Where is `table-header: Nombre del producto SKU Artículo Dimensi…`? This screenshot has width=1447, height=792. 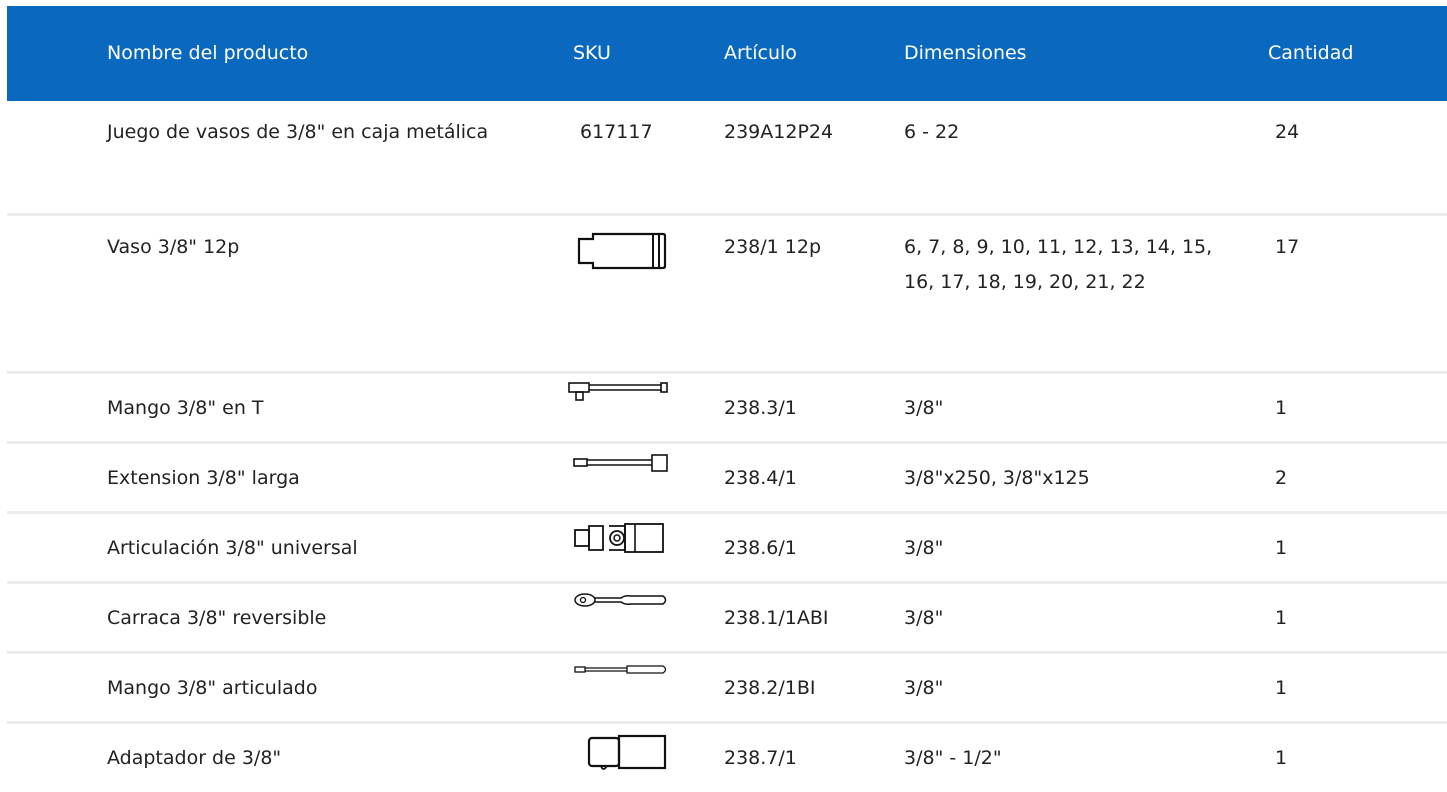
table-header: Nombre del producto SKU Artículo Dimensi… is located at coordinates (727, 53).